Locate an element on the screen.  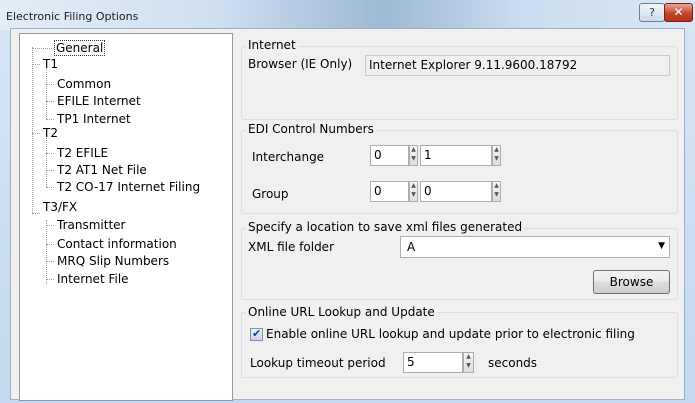
tree-item-efile-internet: EFILE Internet is located at coordinates (99, 101).